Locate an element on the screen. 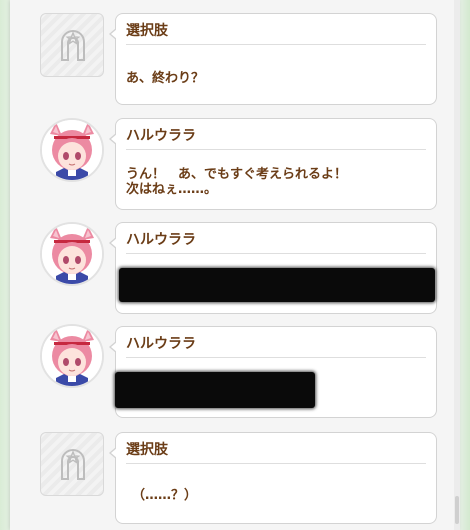  scrollbar-thumb is located at coordinates (457, 510).